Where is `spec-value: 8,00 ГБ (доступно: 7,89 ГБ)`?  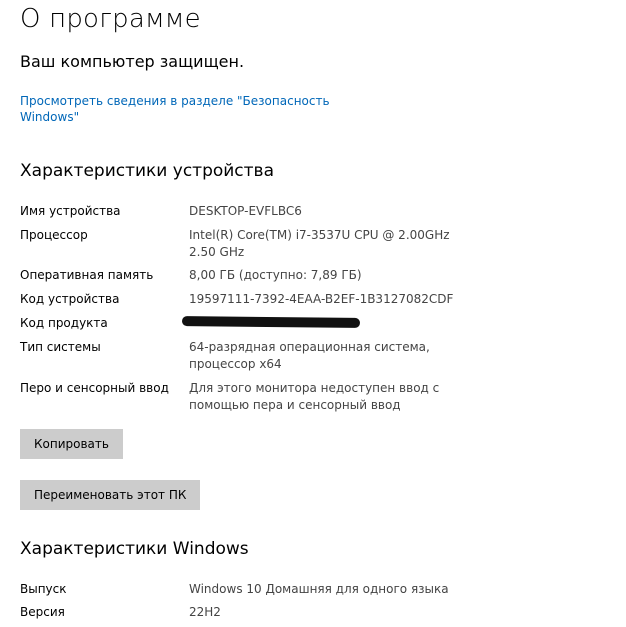
spec-value: 8,00 ГБ (доступно: 7,89 ГБ) is located at coordinates (275, 275).